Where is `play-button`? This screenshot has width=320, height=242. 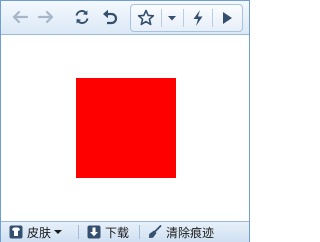
play-button is located at coordinates (227, 18).